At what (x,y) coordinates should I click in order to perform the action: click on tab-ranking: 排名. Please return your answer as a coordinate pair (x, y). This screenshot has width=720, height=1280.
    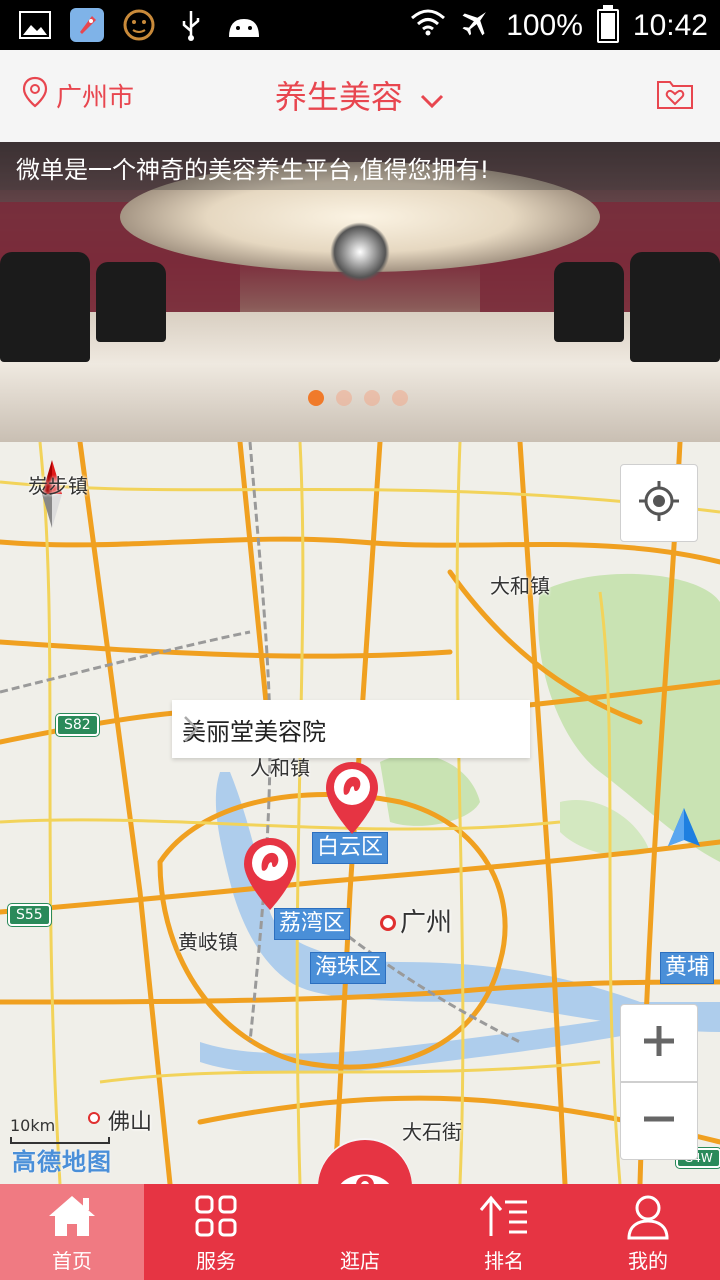
    Looking at the image, I should click on (504, 1232).